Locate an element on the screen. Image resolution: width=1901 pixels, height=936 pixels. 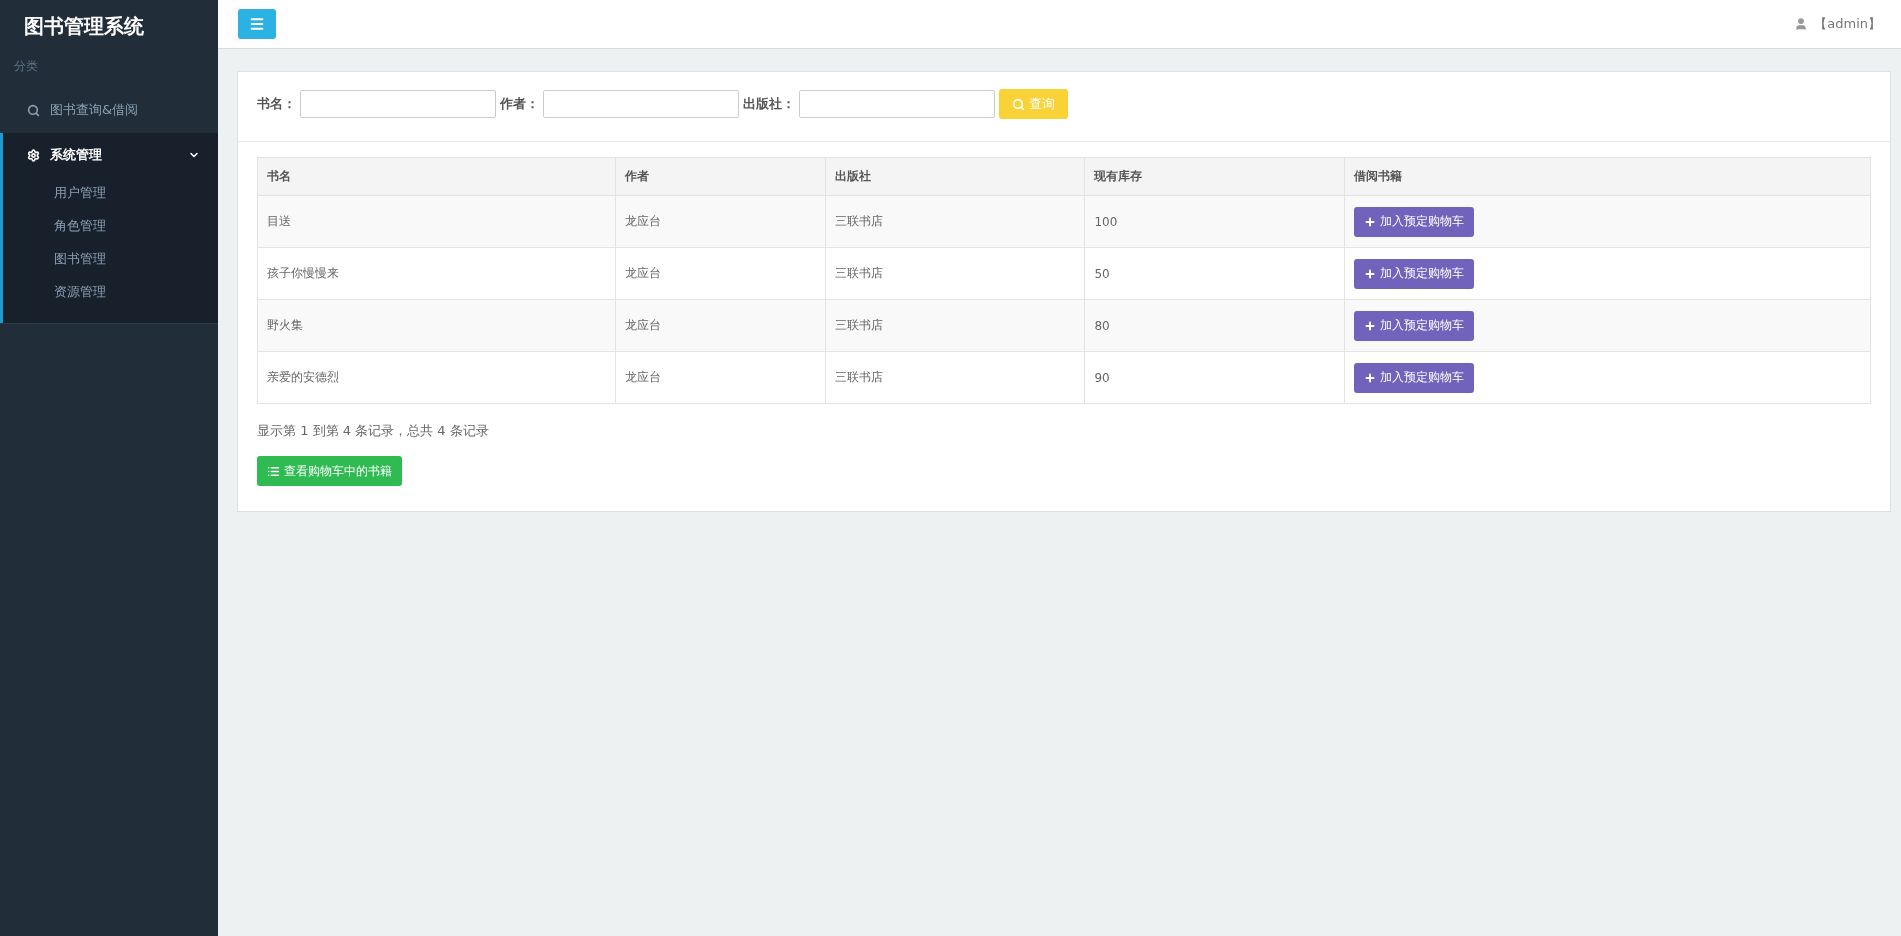
field-label: 书名： is located at coordinates (276, 104).